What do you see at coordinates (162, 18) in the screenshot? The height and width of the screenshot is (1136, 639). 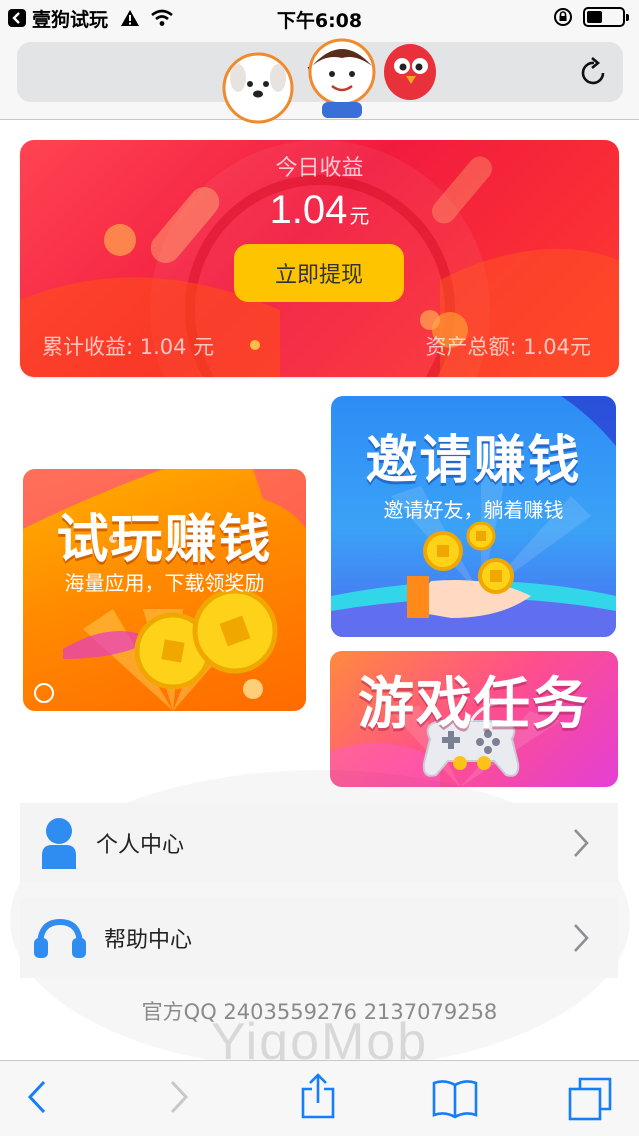 I see `wifi-icon` at bounding box center [162, 18].